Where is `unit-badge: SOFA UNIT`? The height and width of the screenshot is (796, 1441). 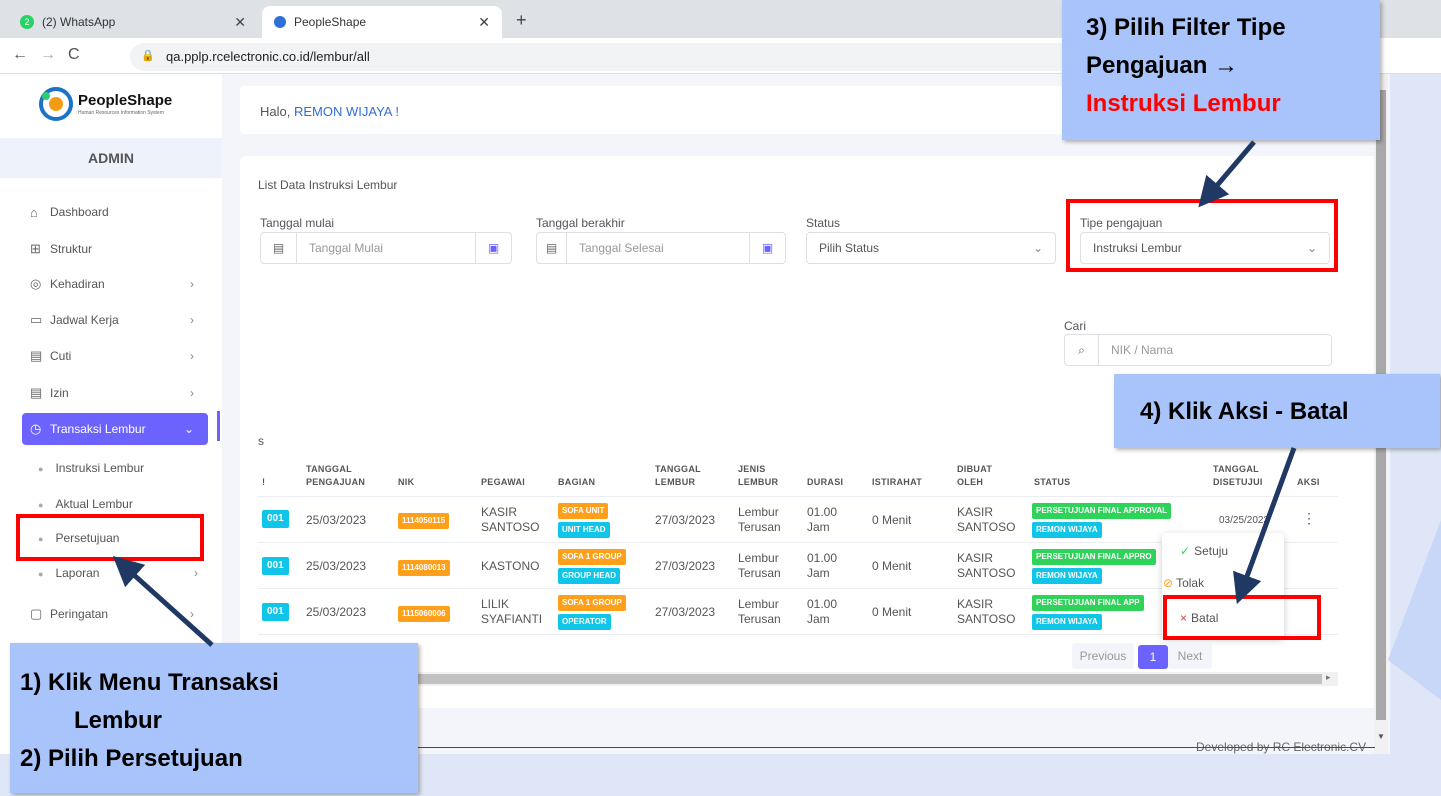
unit-badge: SOFA UNIT is located at coordinates (583, 511).